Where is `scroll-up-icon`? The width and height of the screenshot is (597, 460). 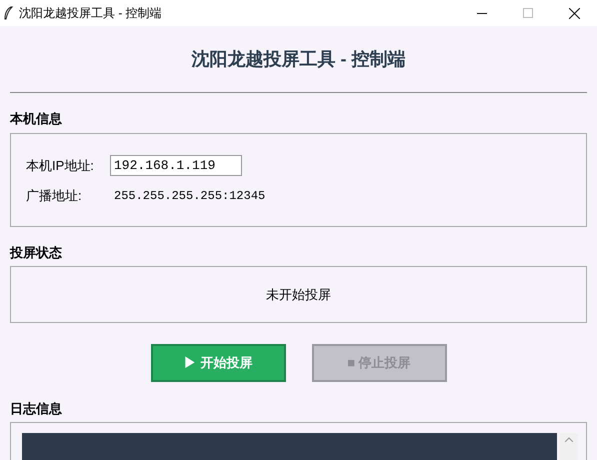
scroll-up-icon is located at coordinates (569, 439).